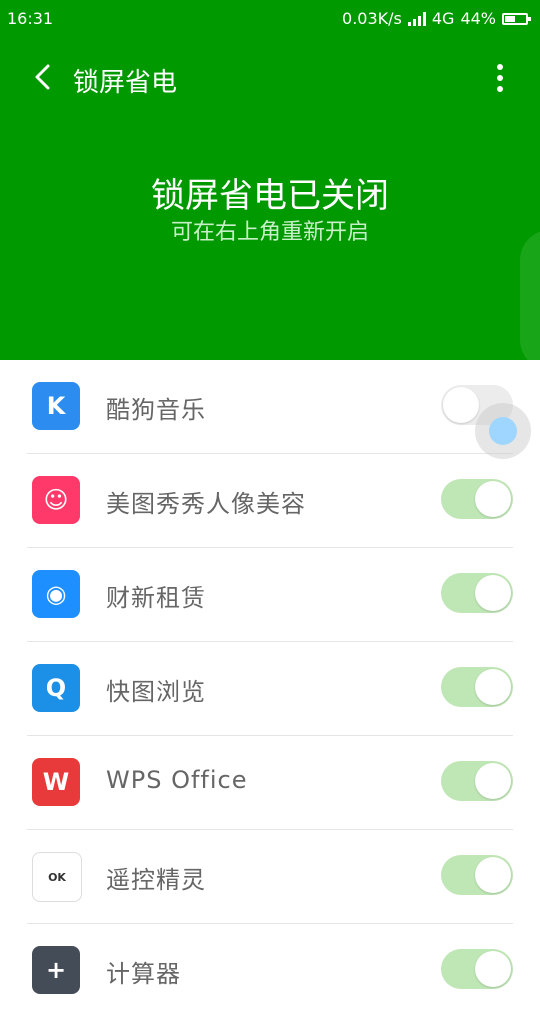 The image size is (540, 1017). Describe the element at coordinates (503, 431) in the screenshot. I see `touch-indicator` at that location.